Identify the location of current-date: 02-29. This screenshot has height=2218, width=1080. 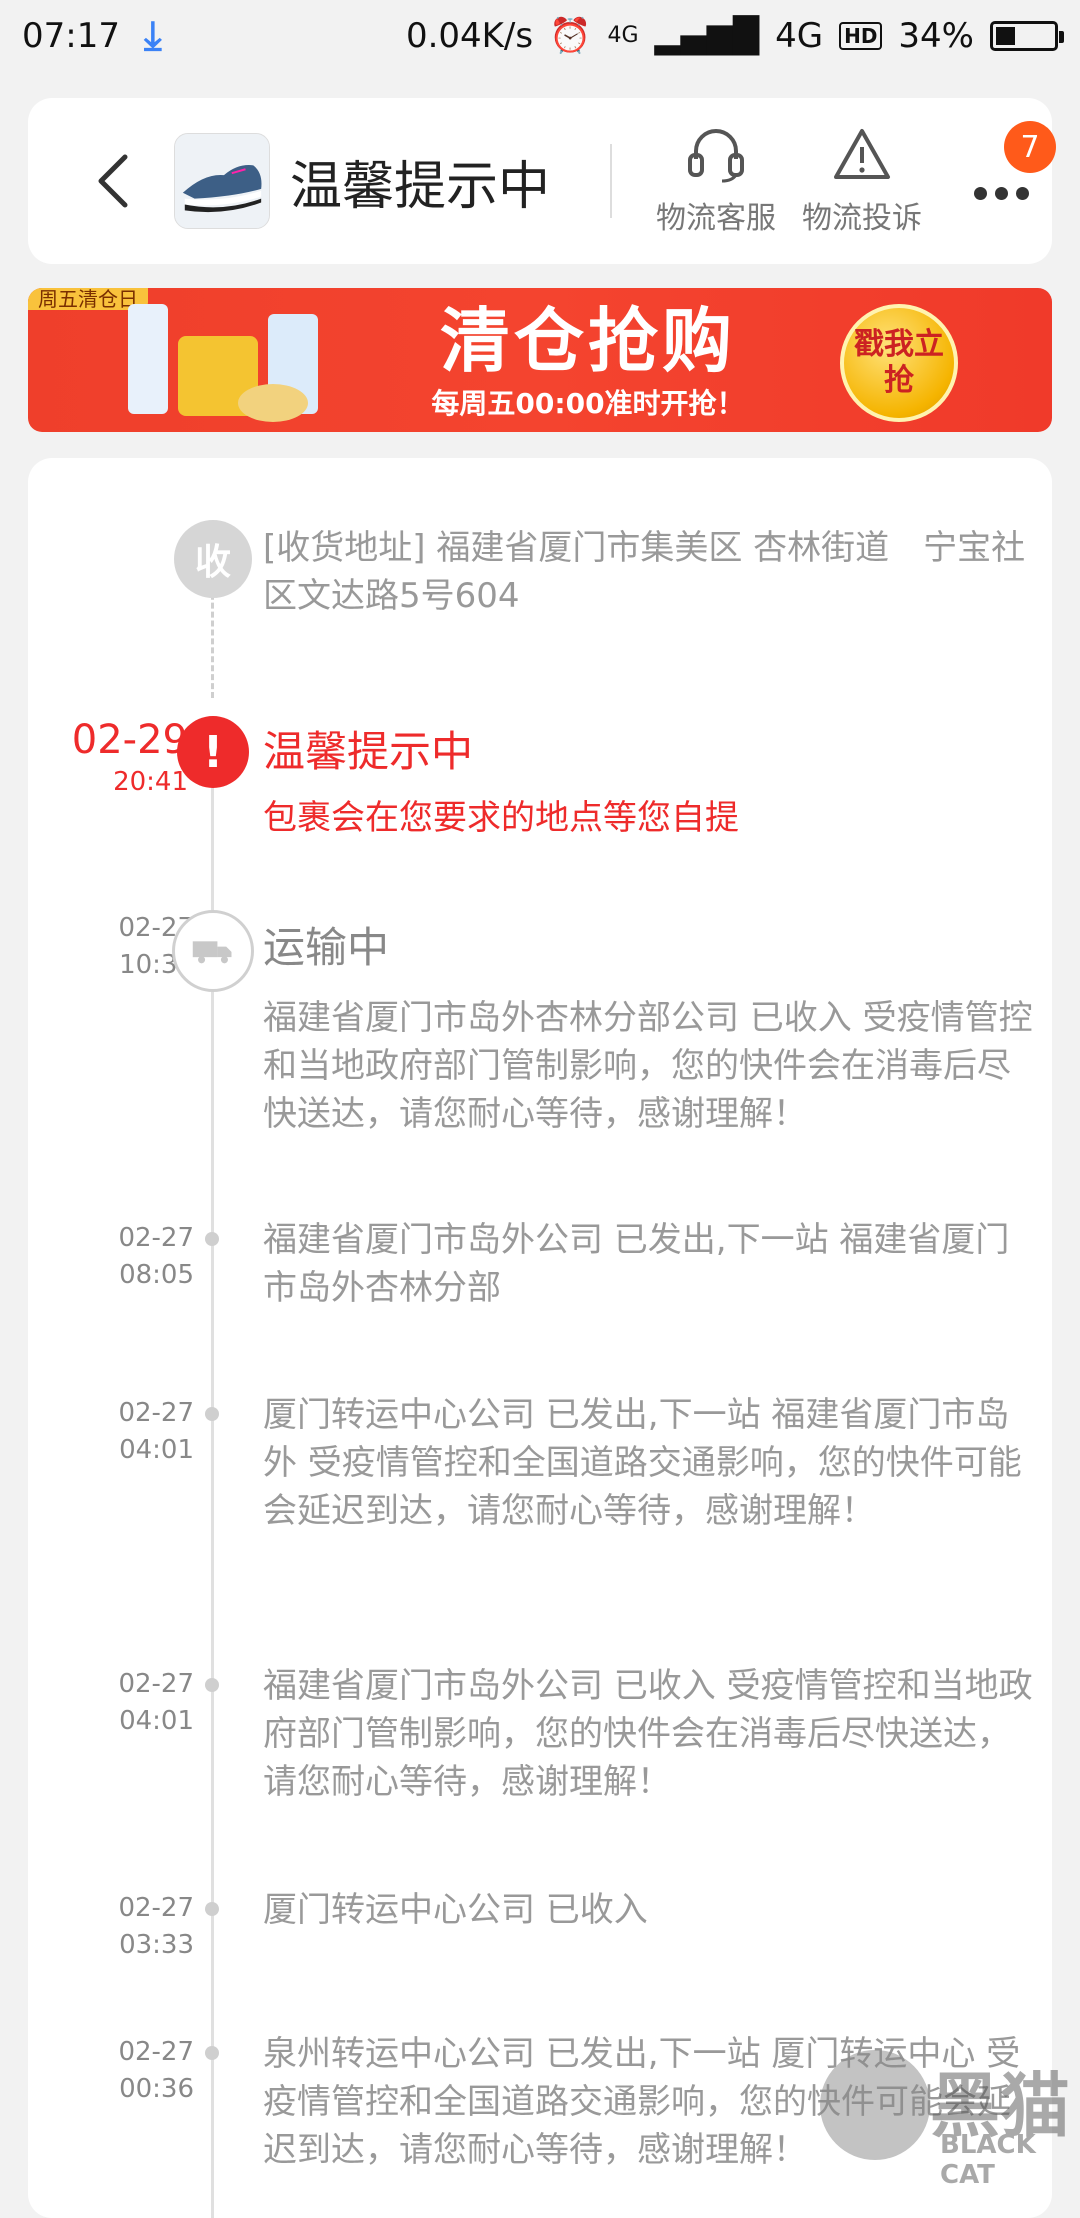
(129, 740).